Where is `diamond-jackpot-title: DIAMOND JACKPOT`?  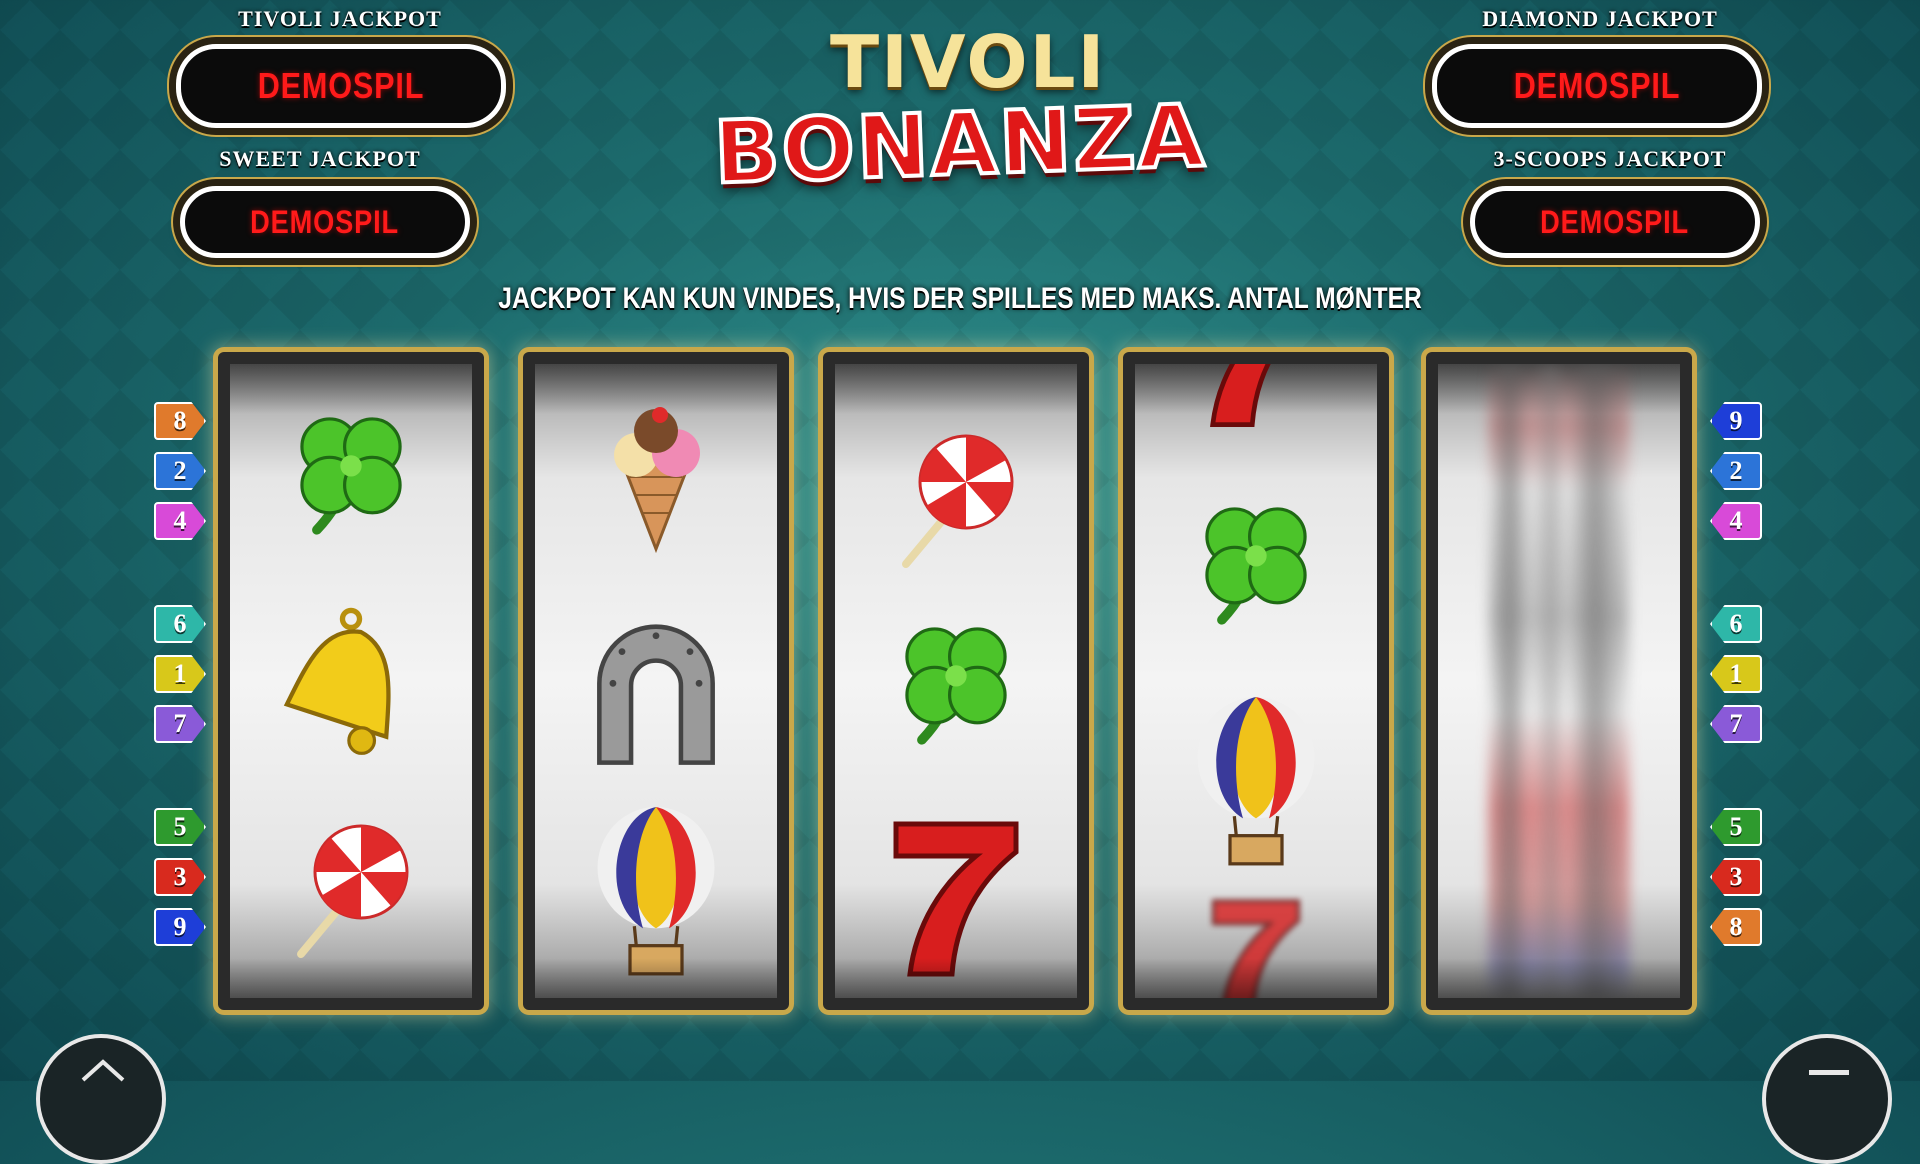 diamond-jackpot-title: DIAMOND JACKPOT is located at coordinates (1600, 18).